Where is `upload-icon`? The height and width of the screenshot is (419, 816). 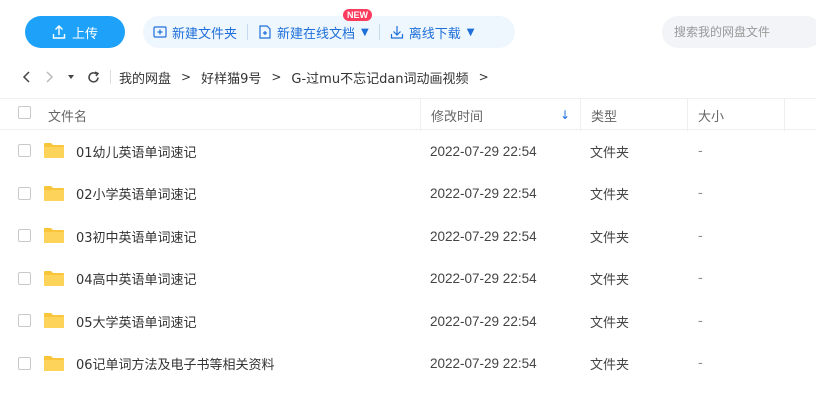
upload-icon is located at coordinates (59, 32).